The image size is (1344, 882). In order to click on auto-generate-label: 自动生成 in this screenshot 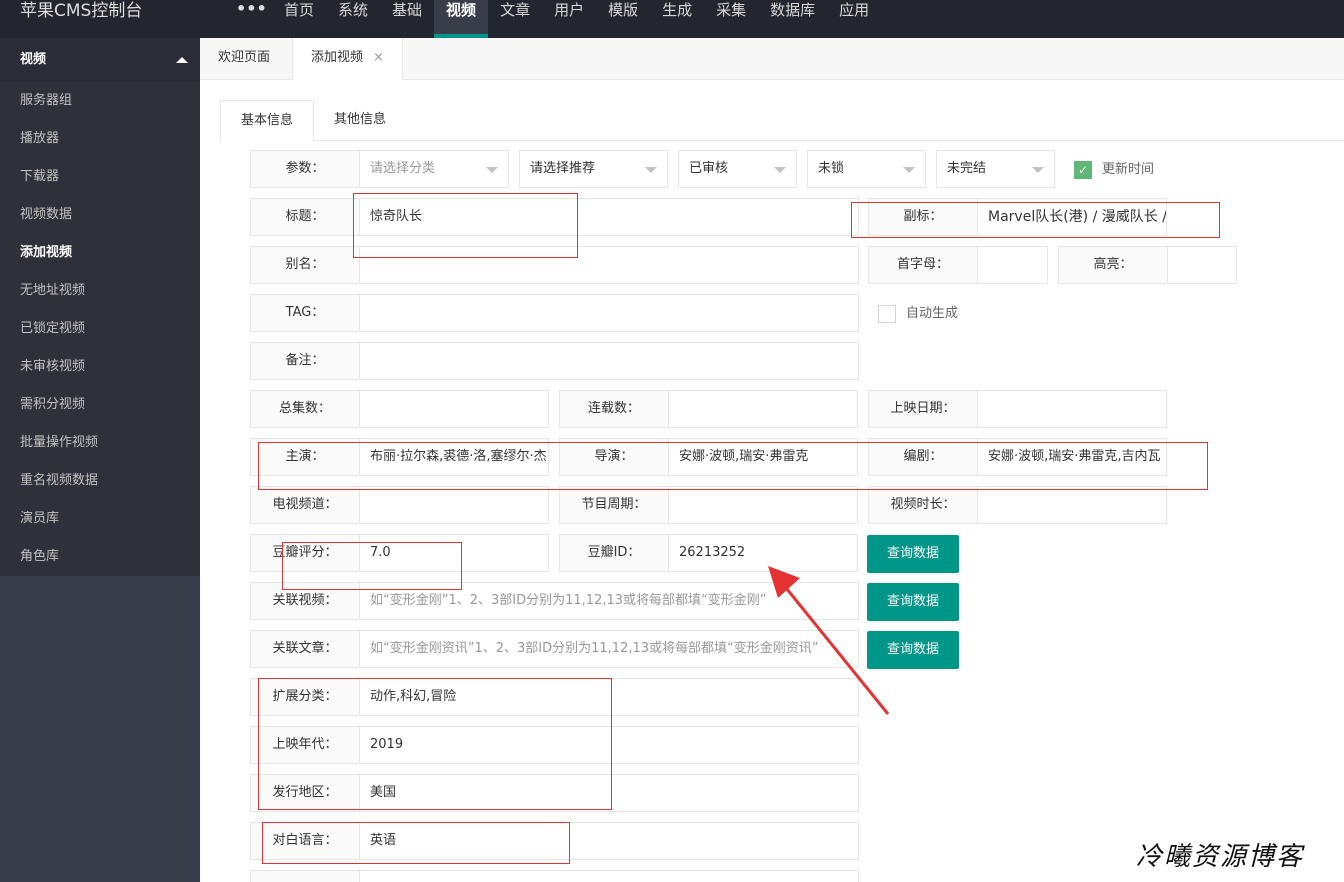, I will do `click(932, 313)`.